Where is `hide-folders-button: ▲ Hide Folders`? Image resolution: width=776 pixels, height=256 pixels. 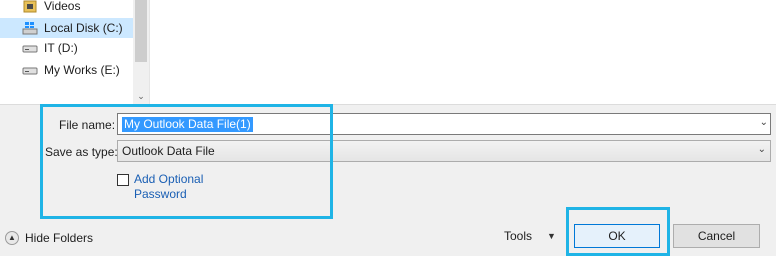
hide-folders-button: ▲ Hide Folders is located at coordinates (49, 238).